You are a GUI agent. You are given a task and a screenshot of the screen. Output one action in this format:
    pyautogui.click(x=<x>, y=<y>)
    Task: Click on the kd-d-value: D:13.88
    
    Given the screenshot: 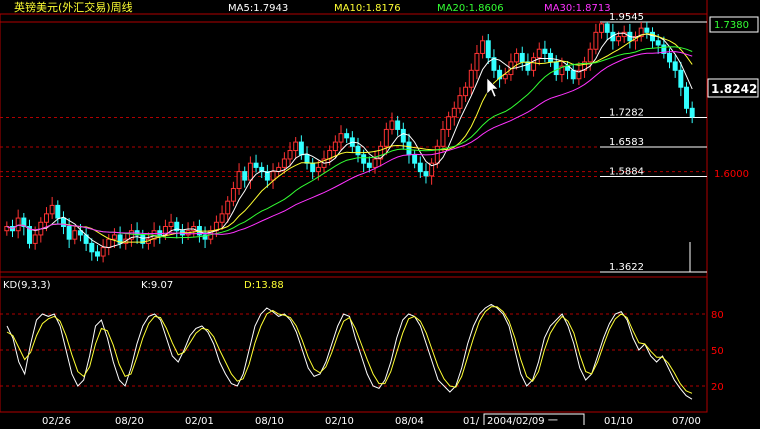 What is the action you would take?
    pyautogui.click(x=264, y=285)
    